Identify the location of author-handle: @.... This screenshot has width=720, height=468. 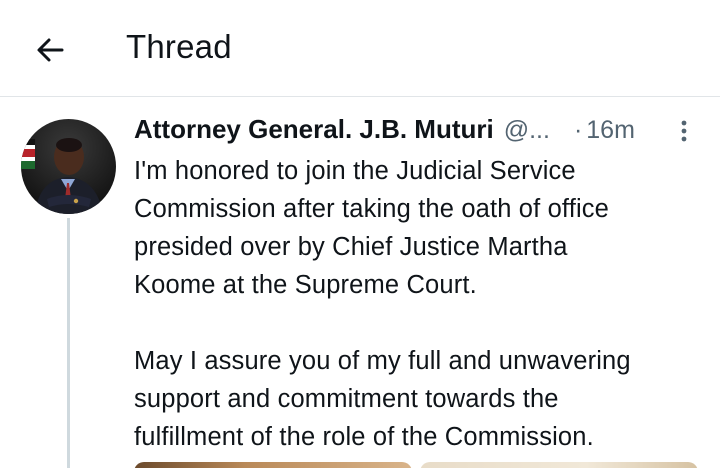
(527, 130).